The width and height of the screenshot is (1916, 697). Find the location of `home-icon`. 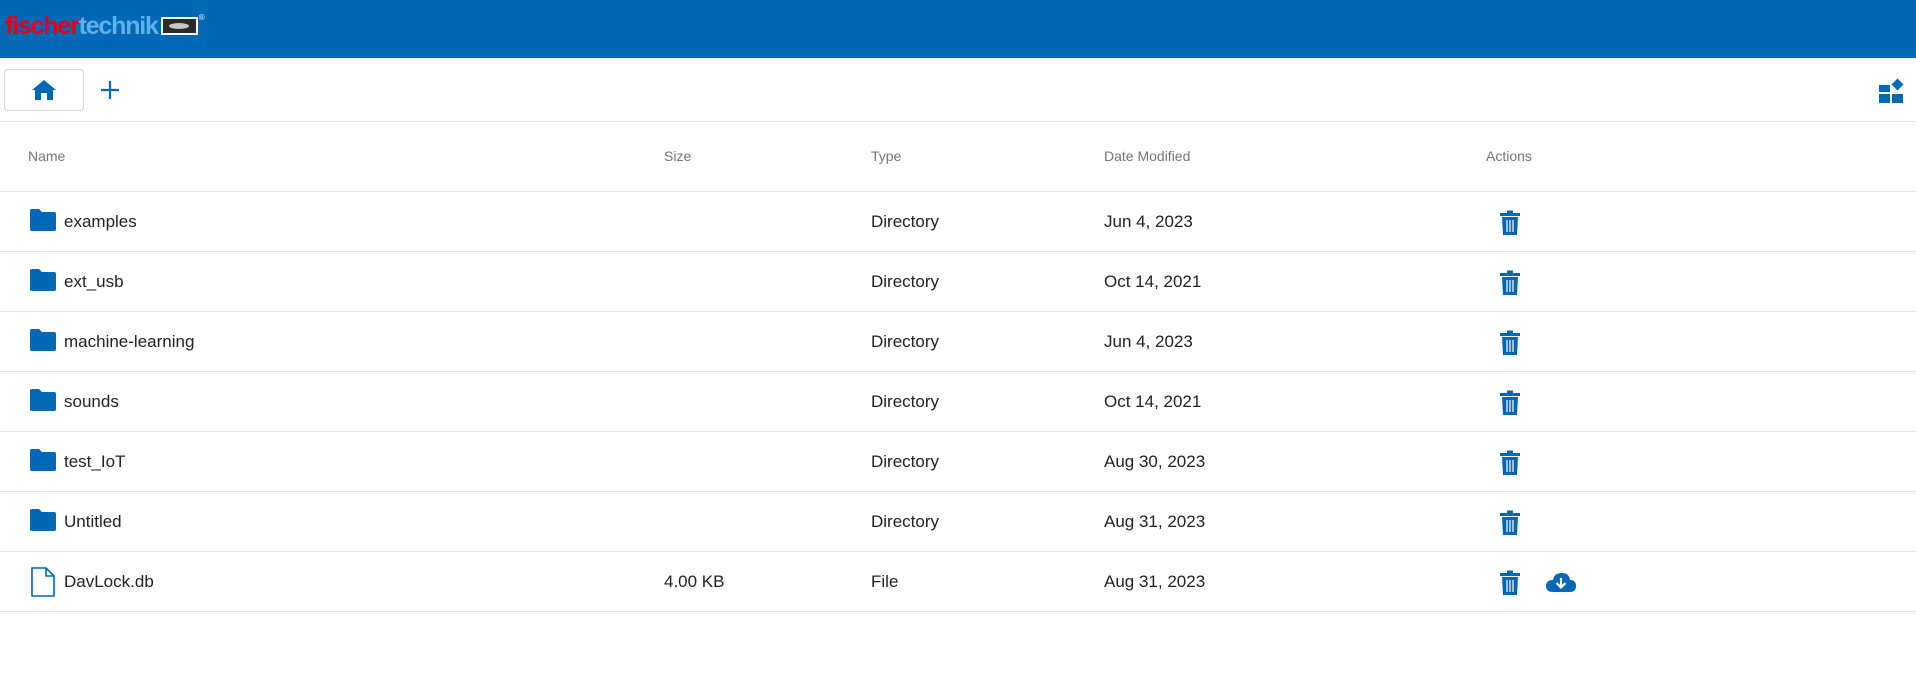

home-icon is located at coordinates (44, 90).